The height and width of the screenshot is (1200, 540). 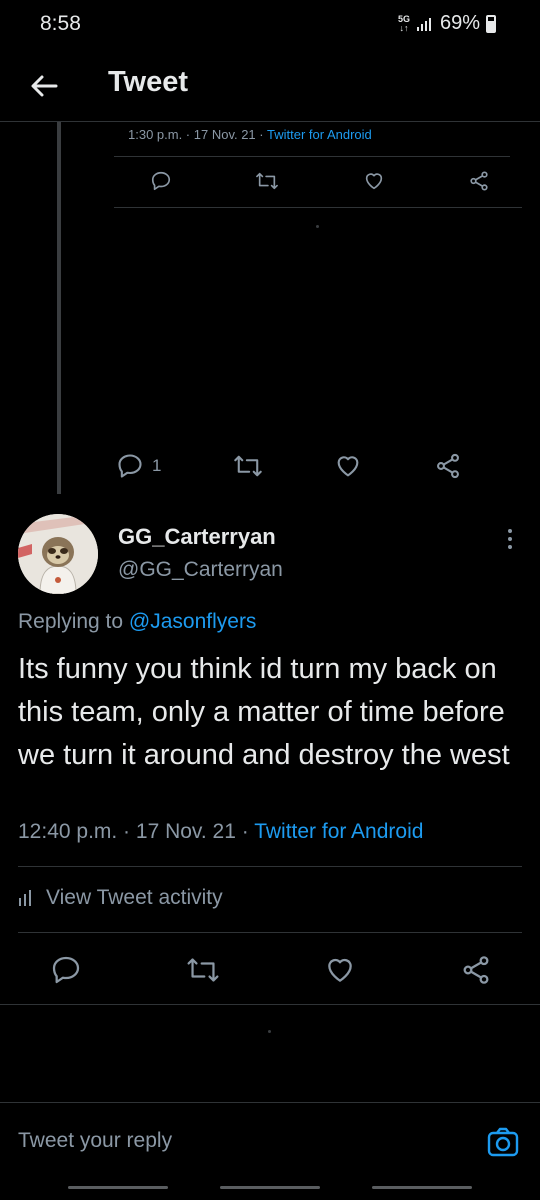 I want to click on camera-button, so click(x=503, y=1142).